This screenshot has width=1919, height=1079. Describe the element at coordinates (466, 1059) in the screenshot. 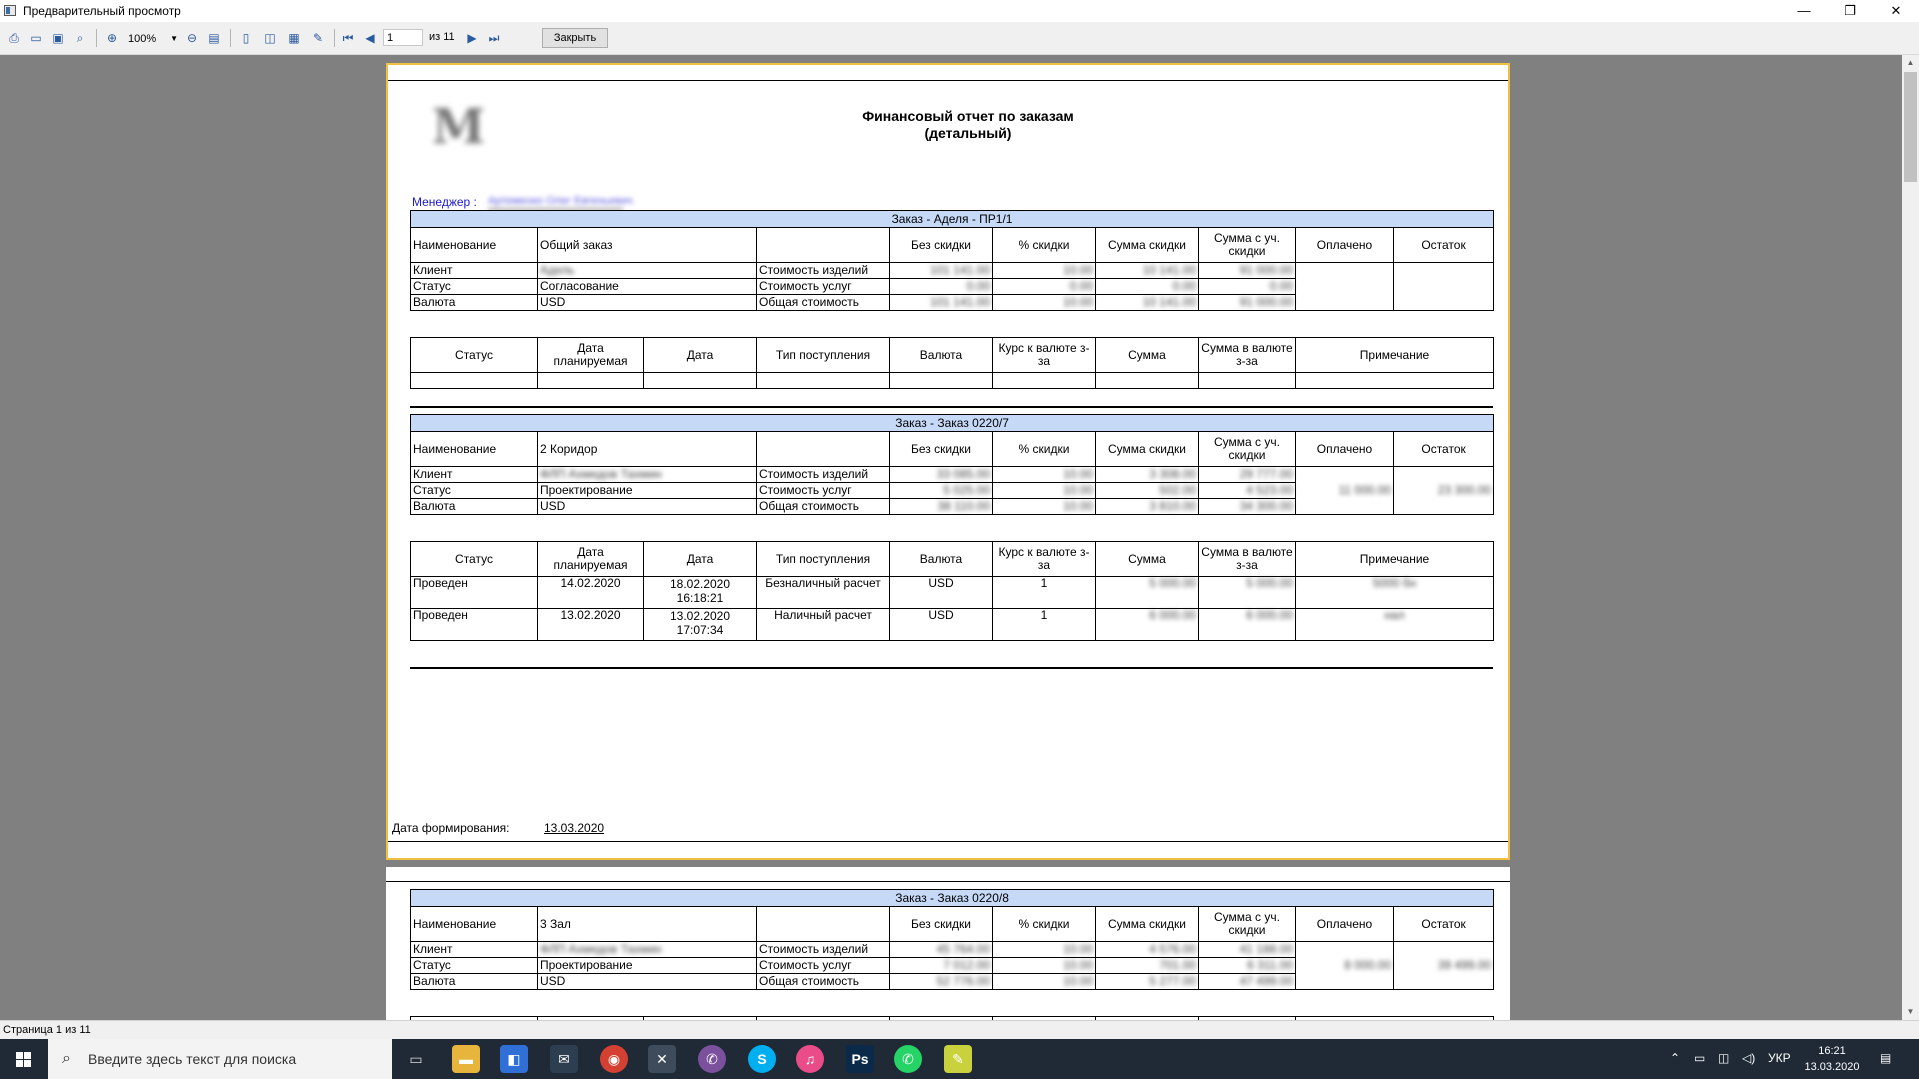

I see `file-explorer-icon: ▬` at that location.